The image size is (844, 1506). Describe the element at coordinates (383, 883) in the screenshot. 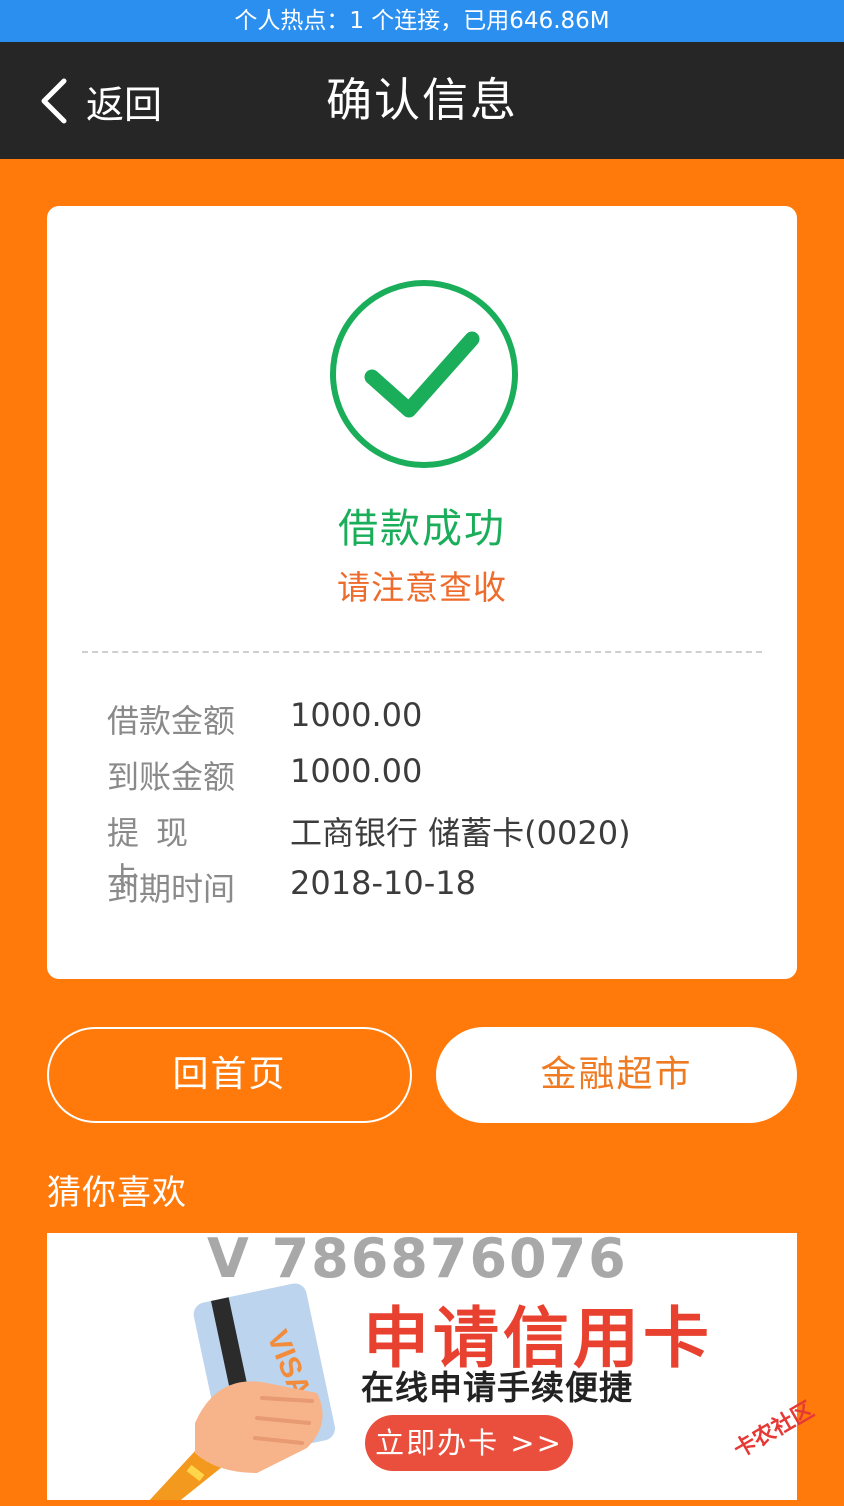

I see `info-value: 2018-10-18` at that location.